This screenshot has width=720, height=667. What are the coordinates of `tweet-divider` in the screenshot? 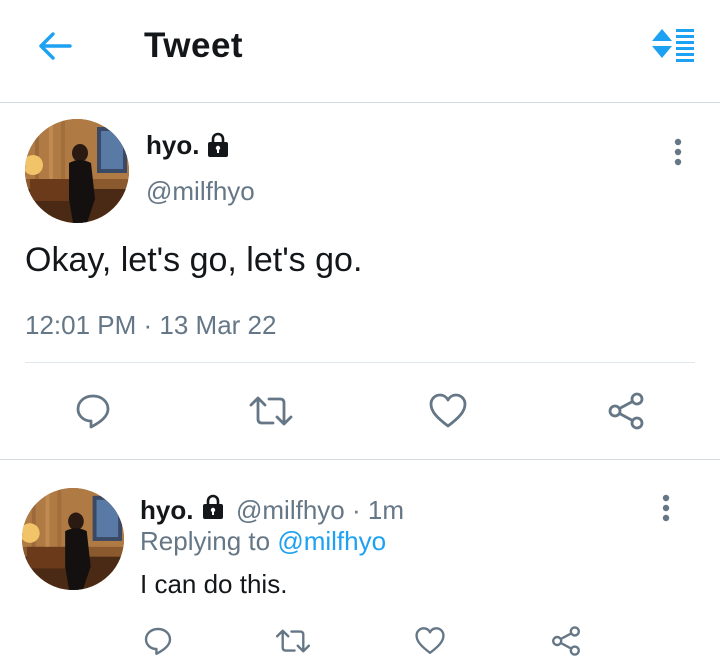 It's located at (360, 362).